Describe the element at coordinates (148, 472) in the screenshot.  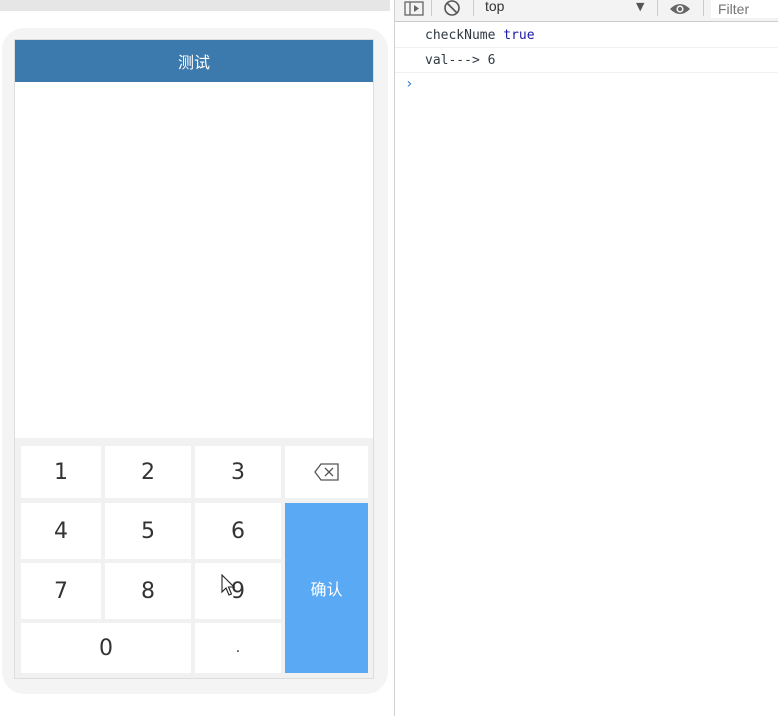
I see `key-2: 2` at that location.